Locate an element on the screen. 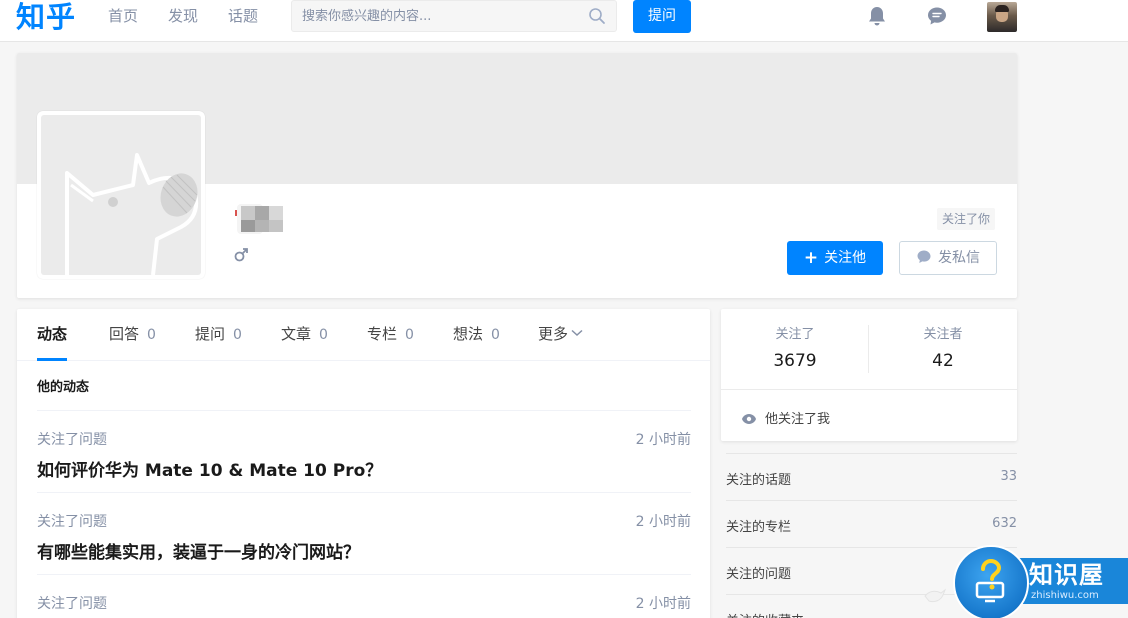  help-monitor-icon is located at coordinates (990, 580).